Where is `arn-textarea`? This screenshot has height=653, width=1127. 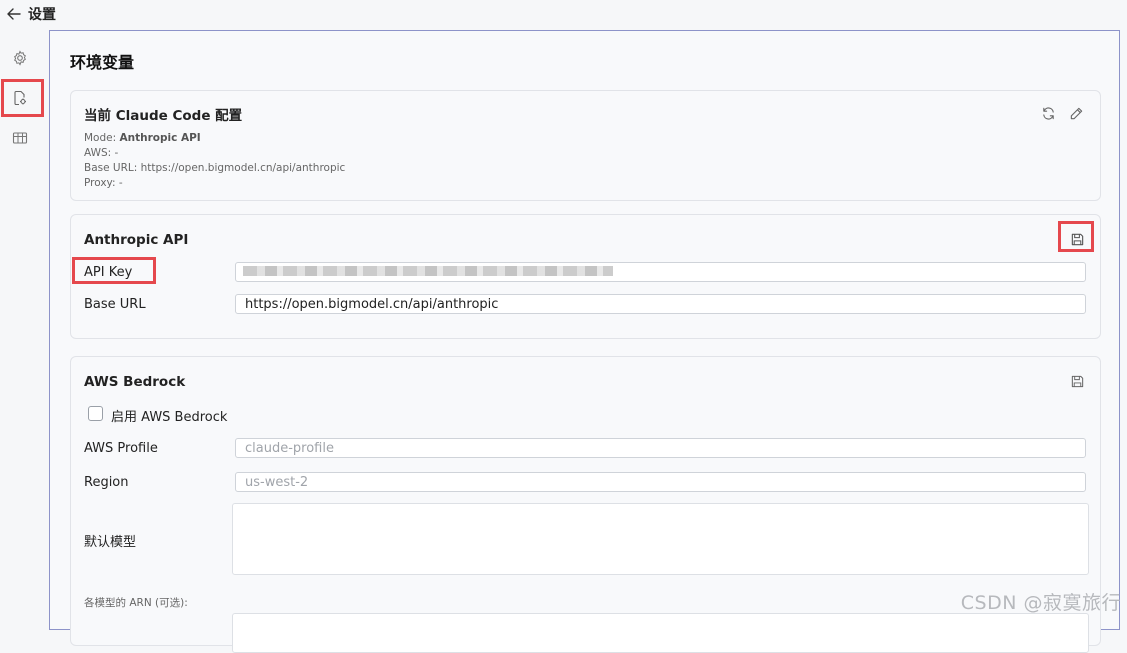 arn-textarea is located at coordinates (660, 633).